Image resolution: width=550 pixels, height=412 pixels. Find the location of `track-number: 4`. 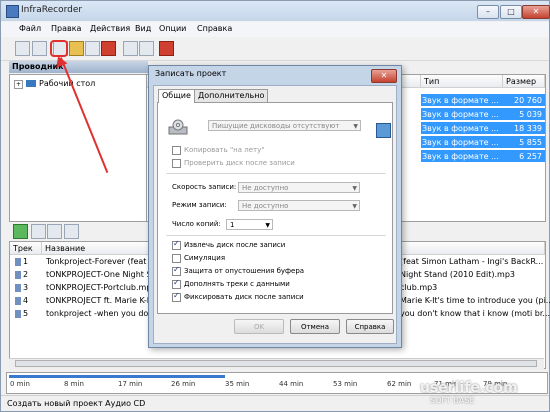

track-number: 4 is located at coordinates (26, 300).